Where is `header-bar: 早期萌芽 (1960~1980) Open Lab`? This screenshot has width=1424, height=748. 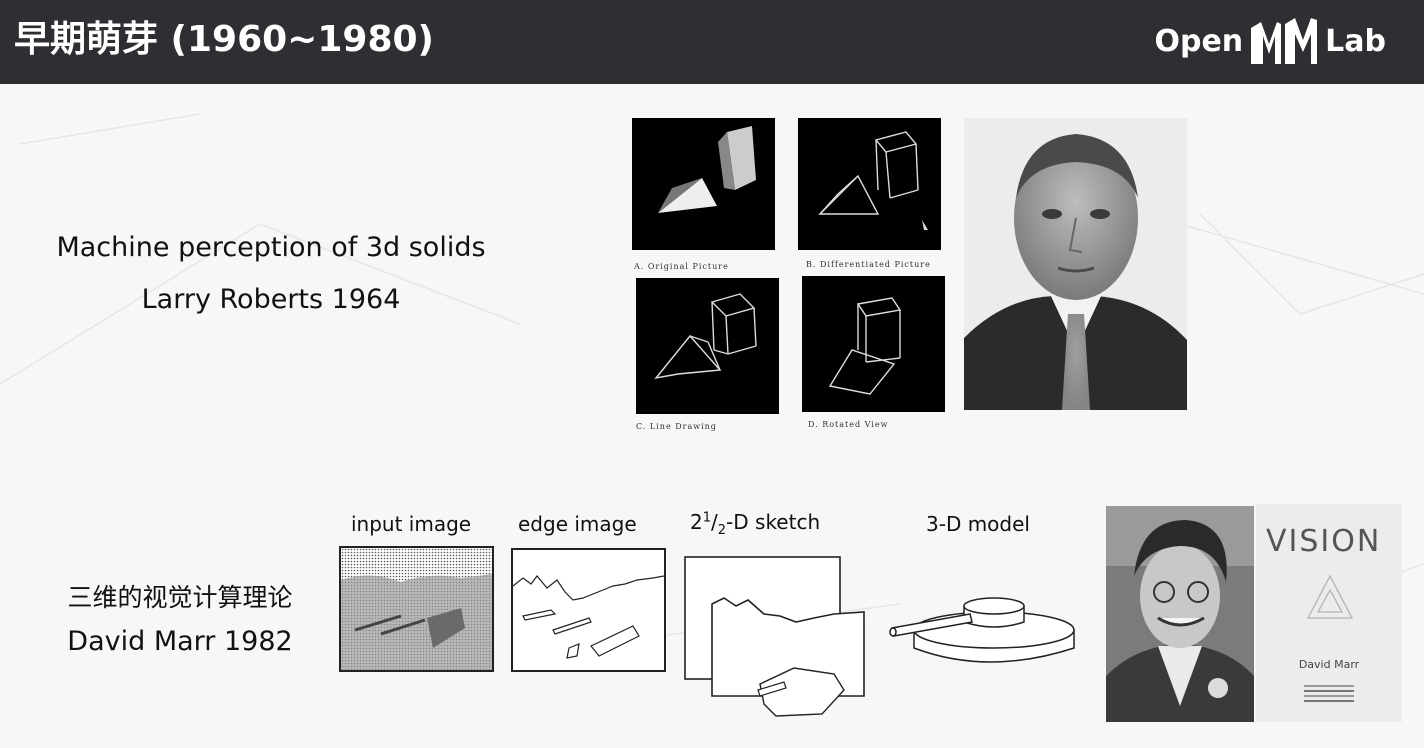 header-bar: 早期萌芽 (1960~1980) Open Lab is located at coordinates (712, 42).